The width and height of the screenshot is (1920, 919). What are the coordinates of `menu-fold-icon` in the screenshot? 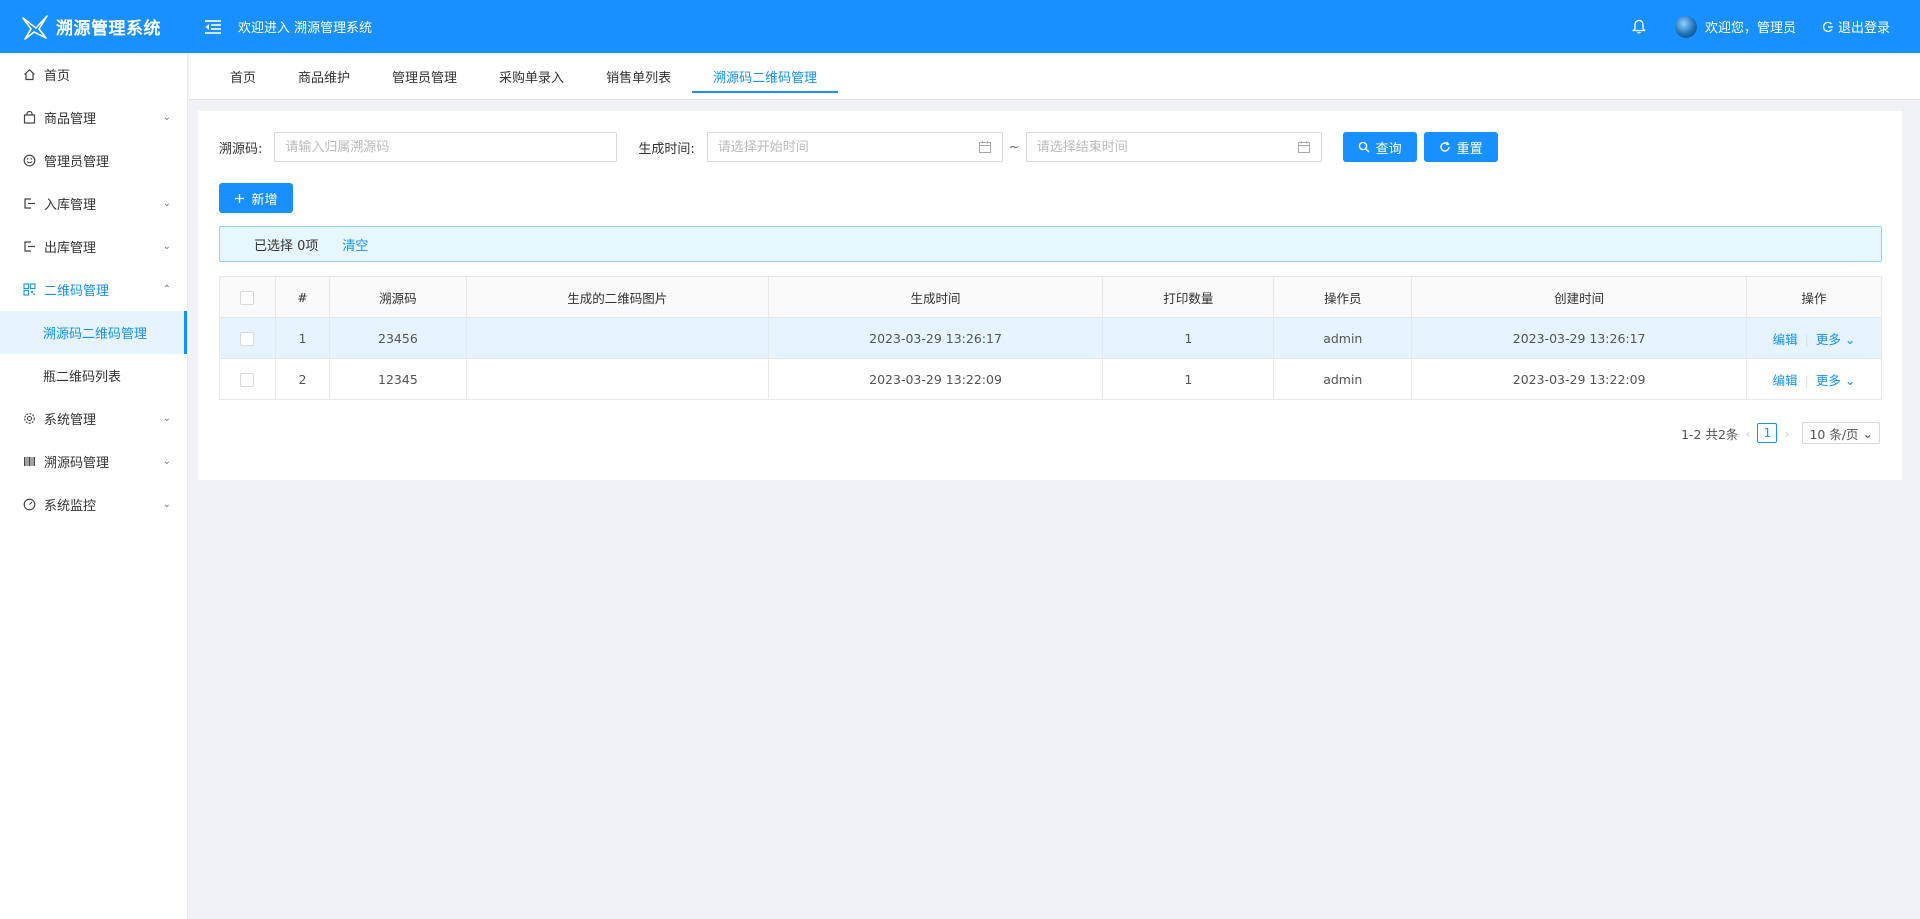 It's located at (213, 27).